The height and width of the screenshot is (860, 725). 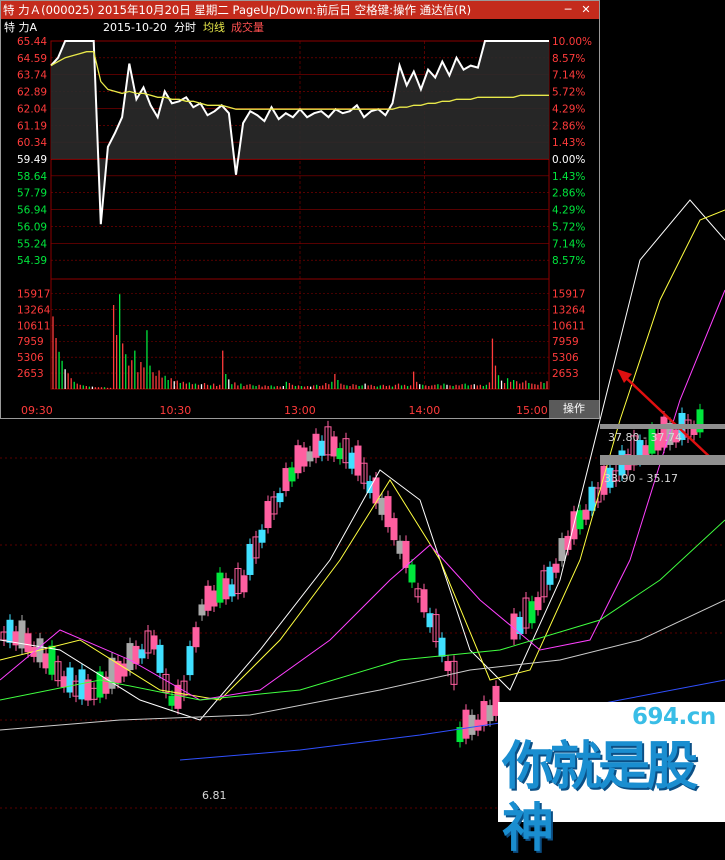 What do you see at coordinates (568, 326) in the screenshot?
I see `volume-tick-label: 10611` at bounding box center [568, 326].